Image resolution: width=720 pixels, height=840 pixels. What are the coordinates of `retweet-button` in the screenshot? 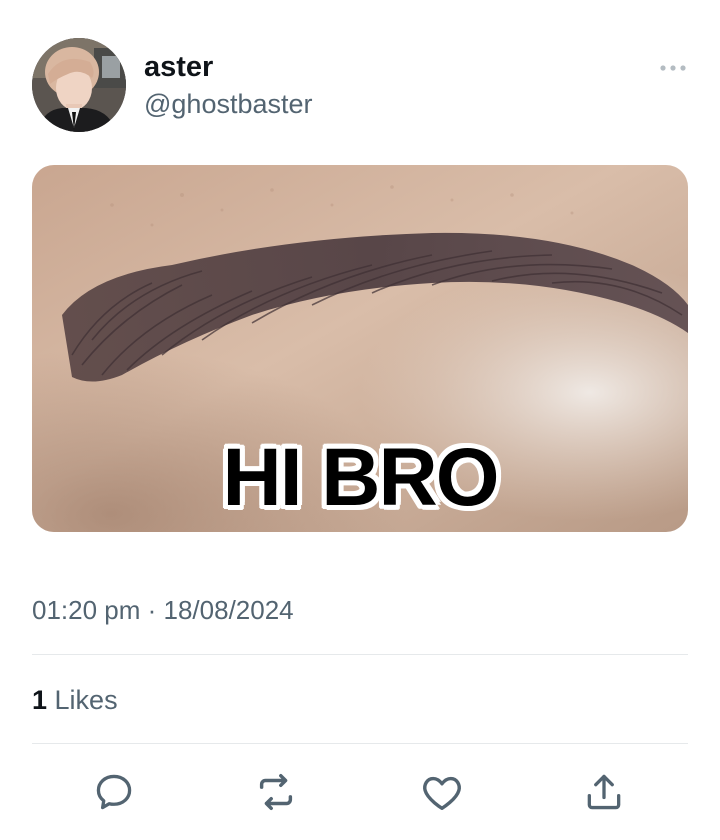 It's located at (276, 792).